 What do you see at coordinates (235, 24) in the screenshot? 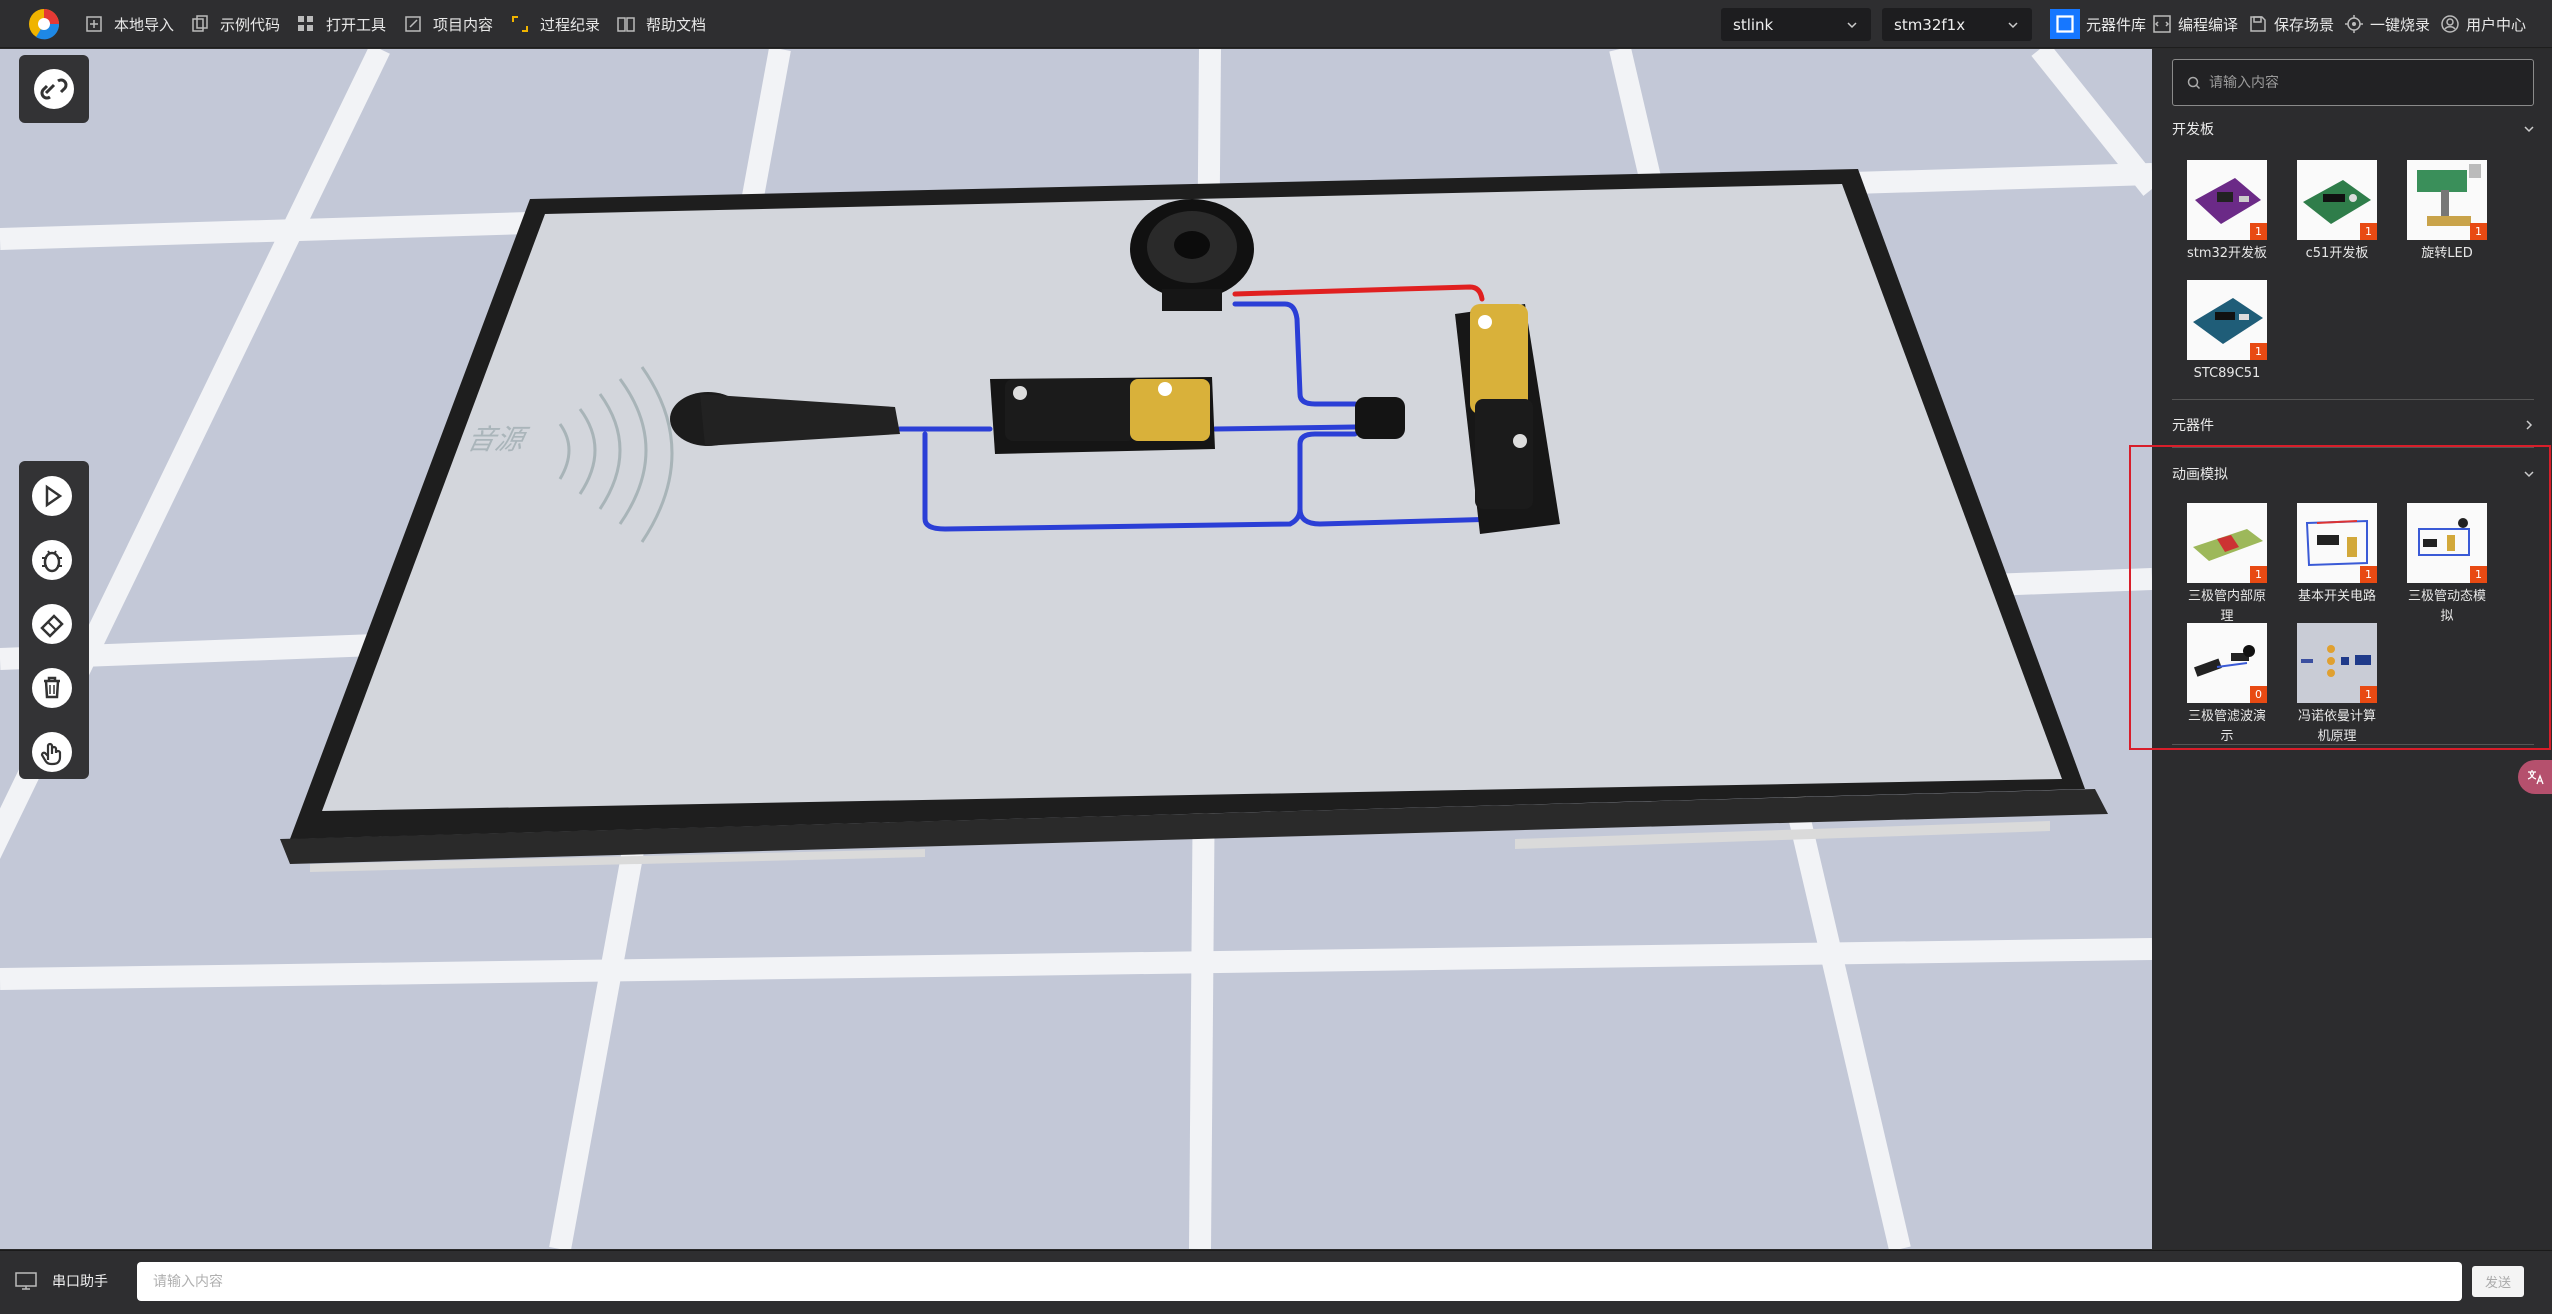
I see `example-code-button: 示例代码` at bounding box center [235, 24].